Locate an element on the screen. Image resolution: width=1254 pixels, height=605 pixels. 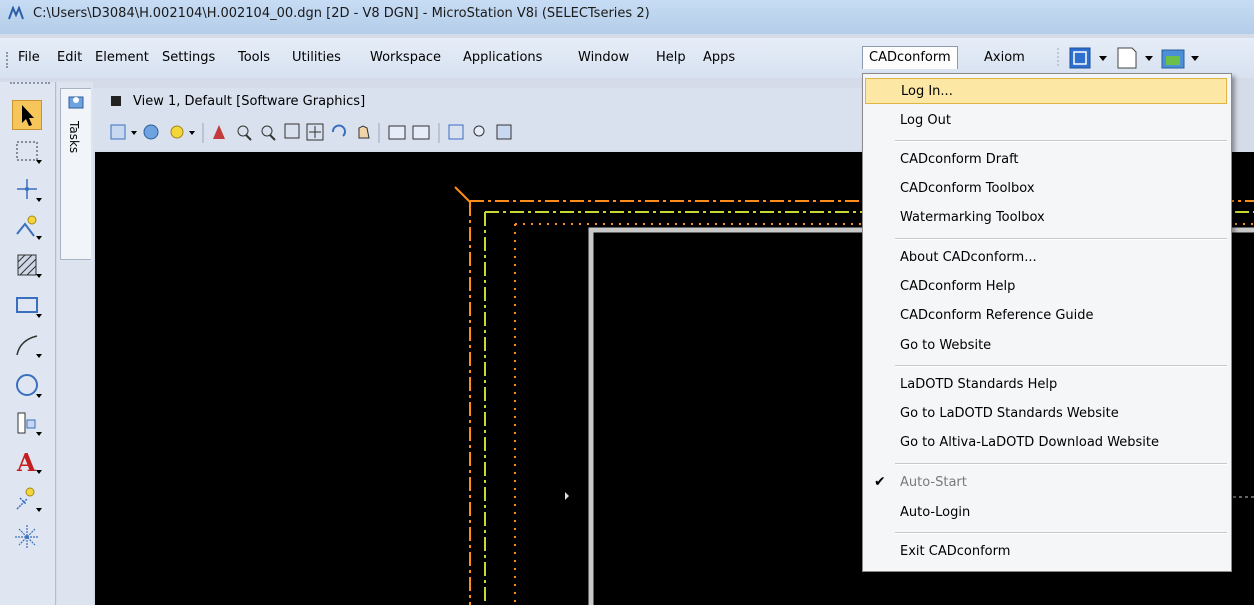
sparkle-modify-icon is located at coordinates (27, 537).